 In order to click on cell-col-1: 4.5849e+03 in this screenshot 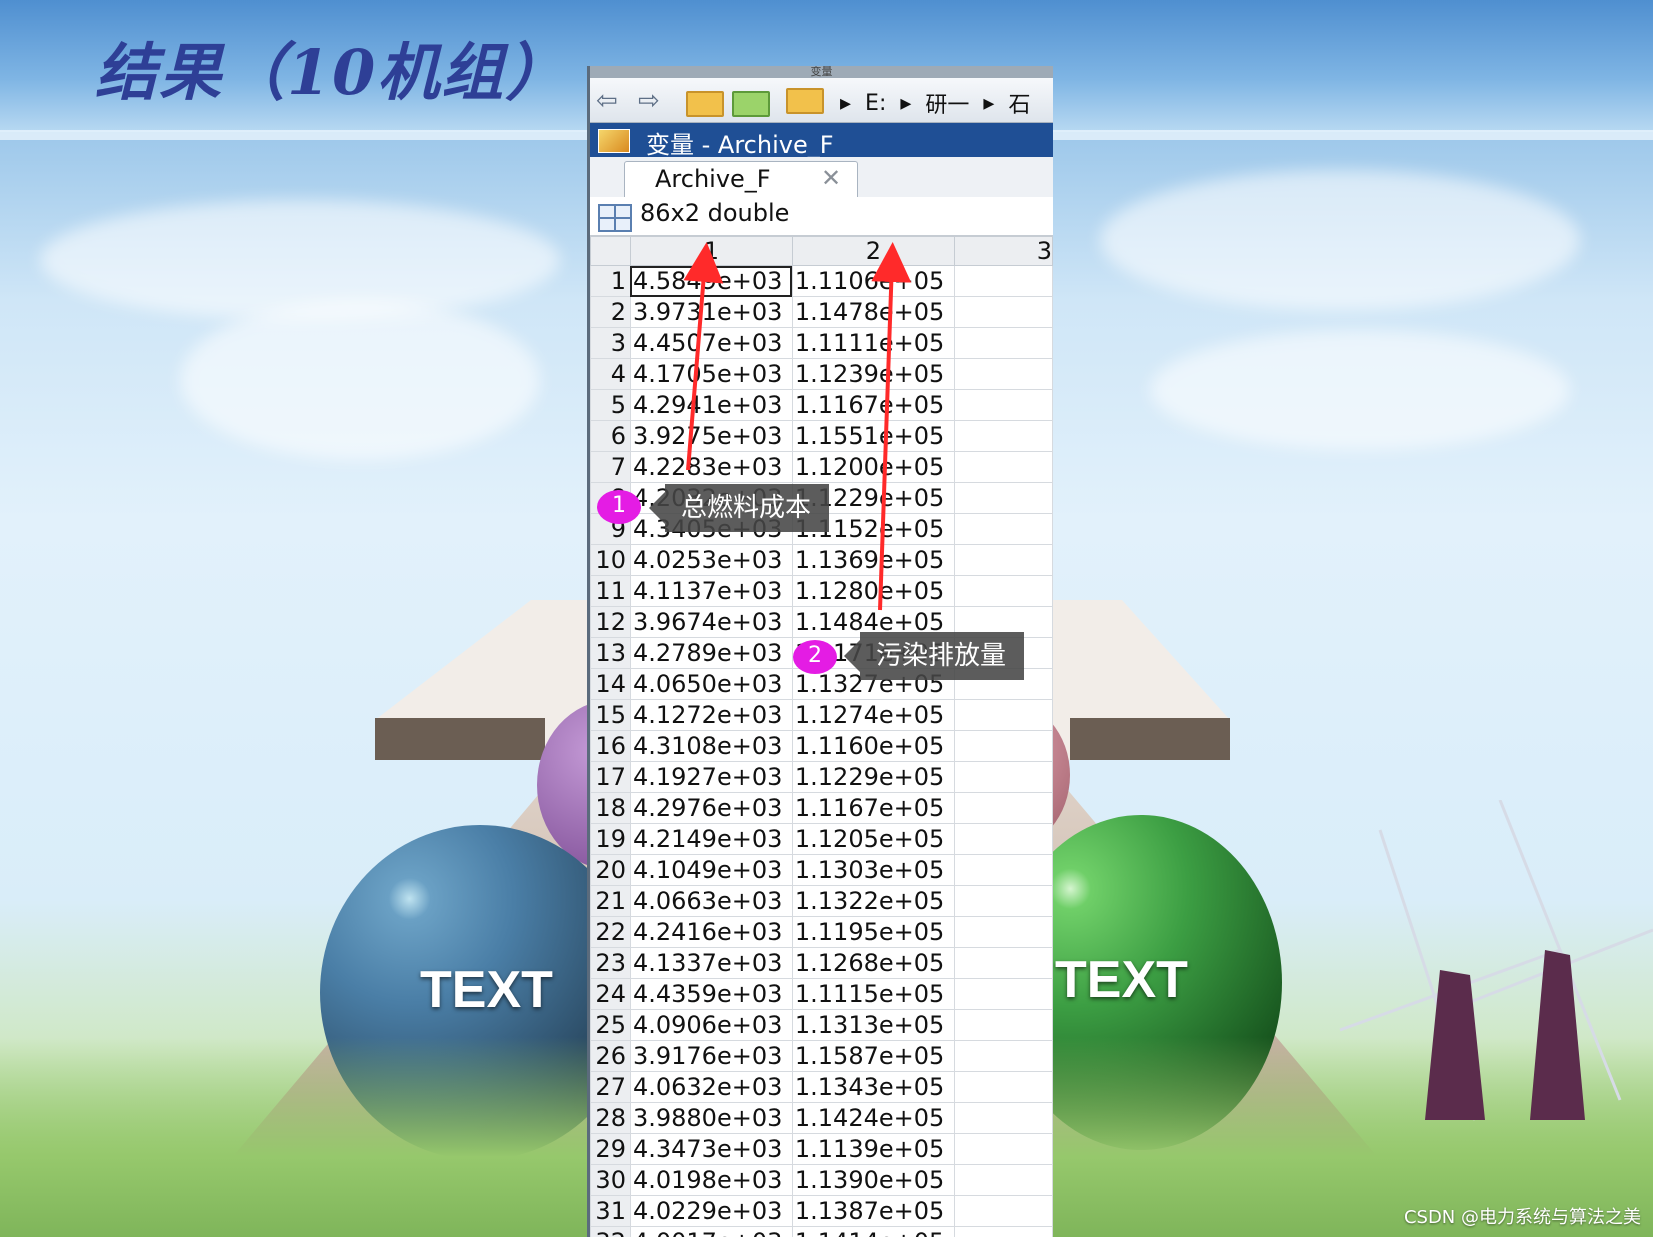, I will do `click(711, 281)`.